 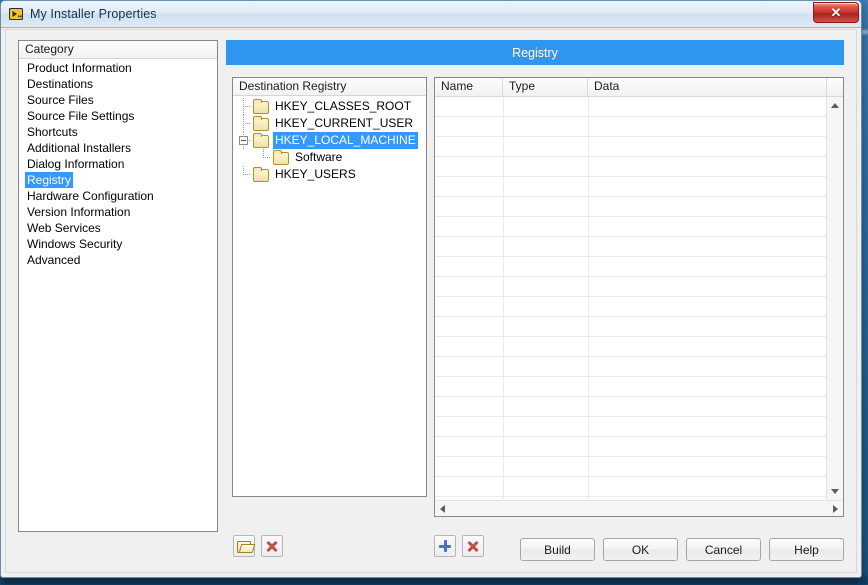 I want to click on tree-node-label: HKEY_CLASSES_ROOT, so click(x=343, y=106).